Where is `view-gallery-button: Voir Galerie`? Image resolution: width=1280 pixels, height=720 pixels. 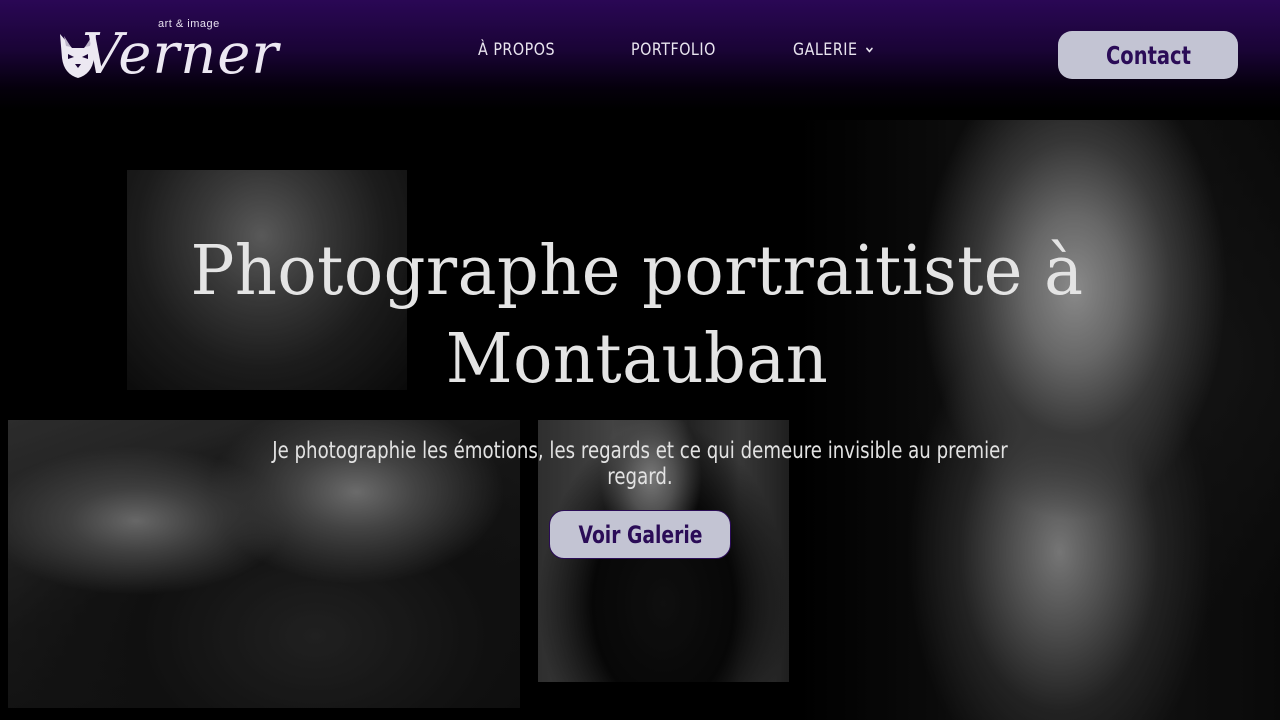 view-gallery-button: Voir Galerie is located at coordinates (640, 534).